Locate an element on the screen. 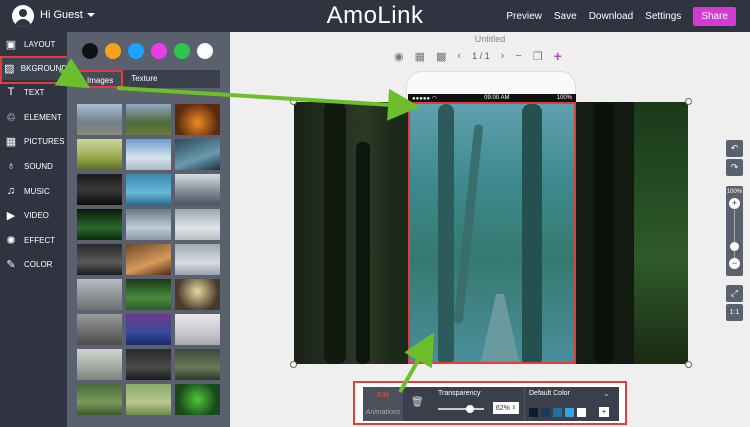 This screenshot has width=750, height=427. copy-icon: ❐ is located at coordinates (538, 56).